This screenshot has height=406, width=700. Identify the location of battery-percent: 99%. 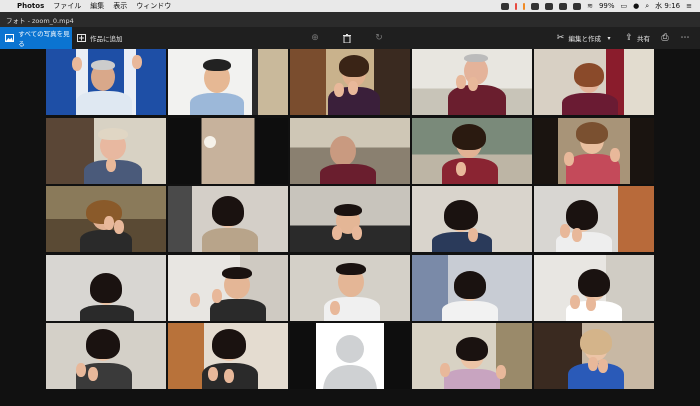
(606, 6).